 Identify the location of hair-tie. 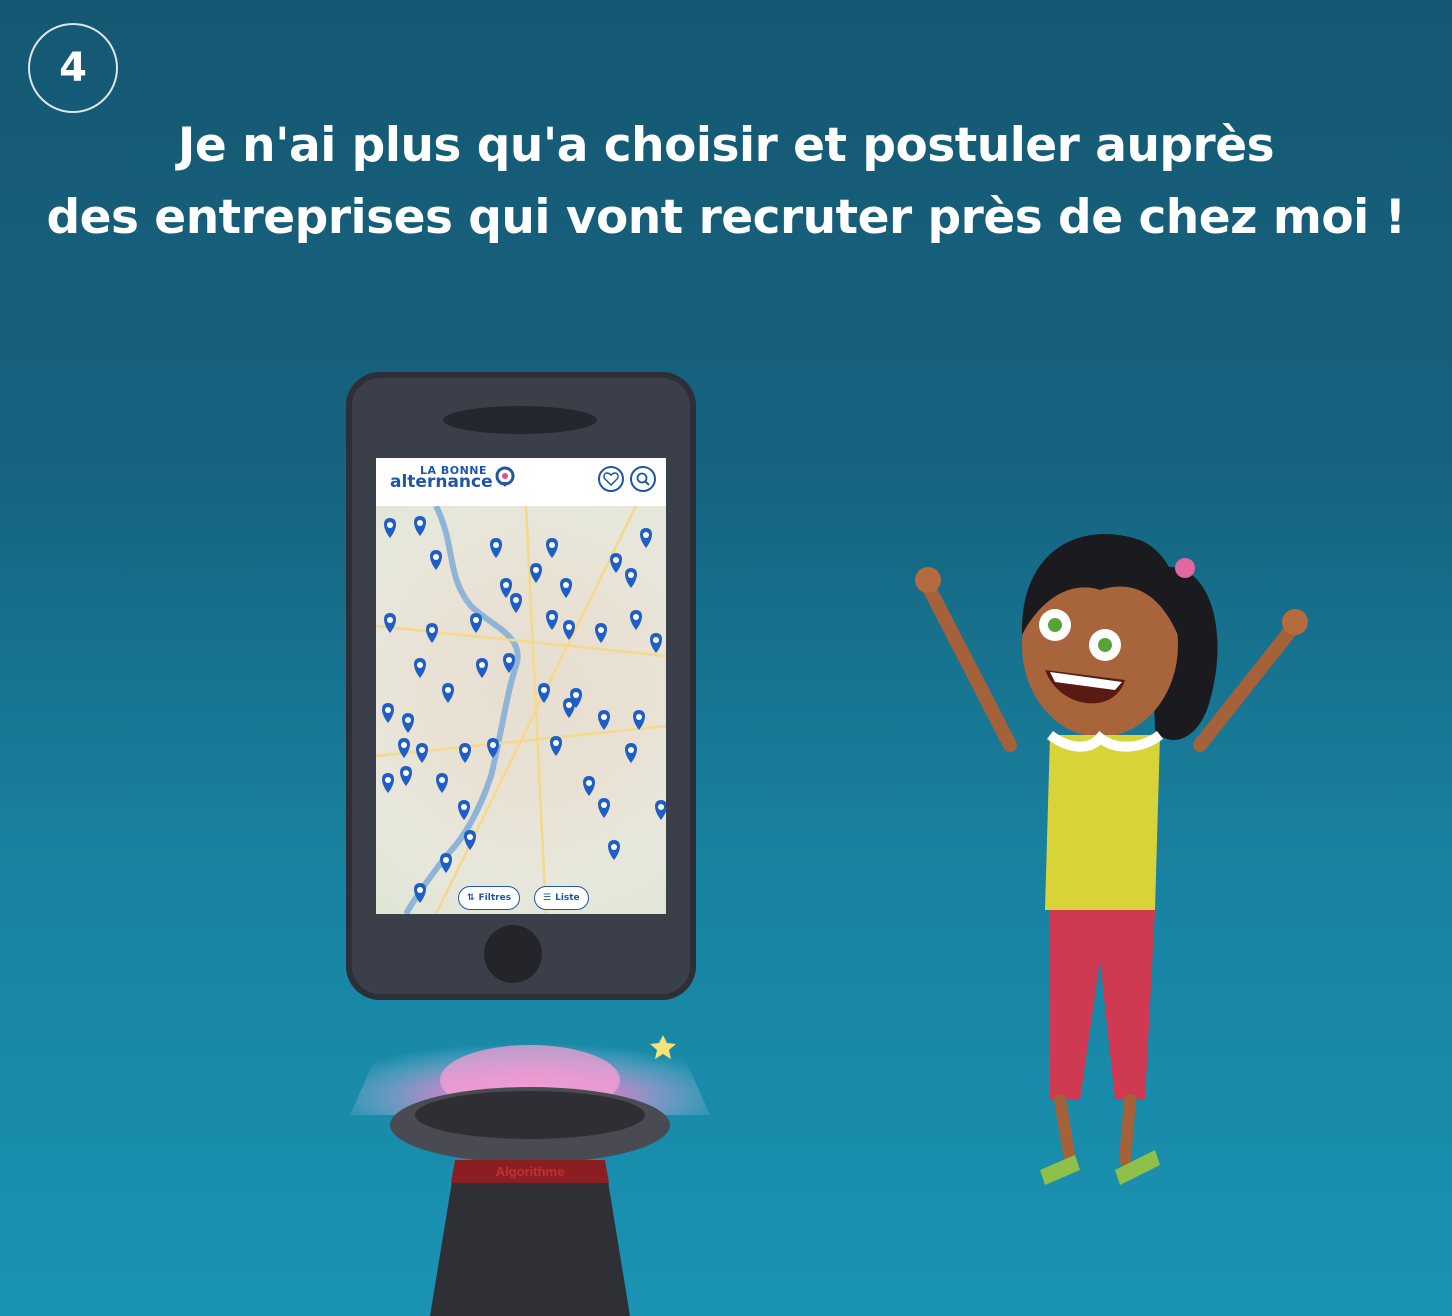
(1185, 568).